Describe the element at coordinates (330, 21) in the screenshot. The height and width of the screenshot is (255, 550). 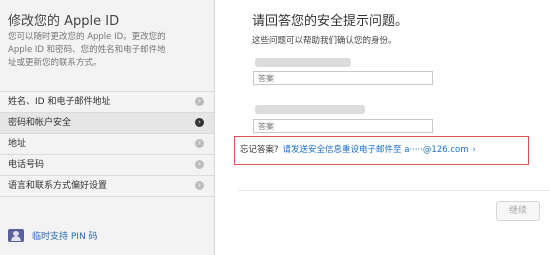
I see `page-title: 请回答您的安全提示问题。` at that location.